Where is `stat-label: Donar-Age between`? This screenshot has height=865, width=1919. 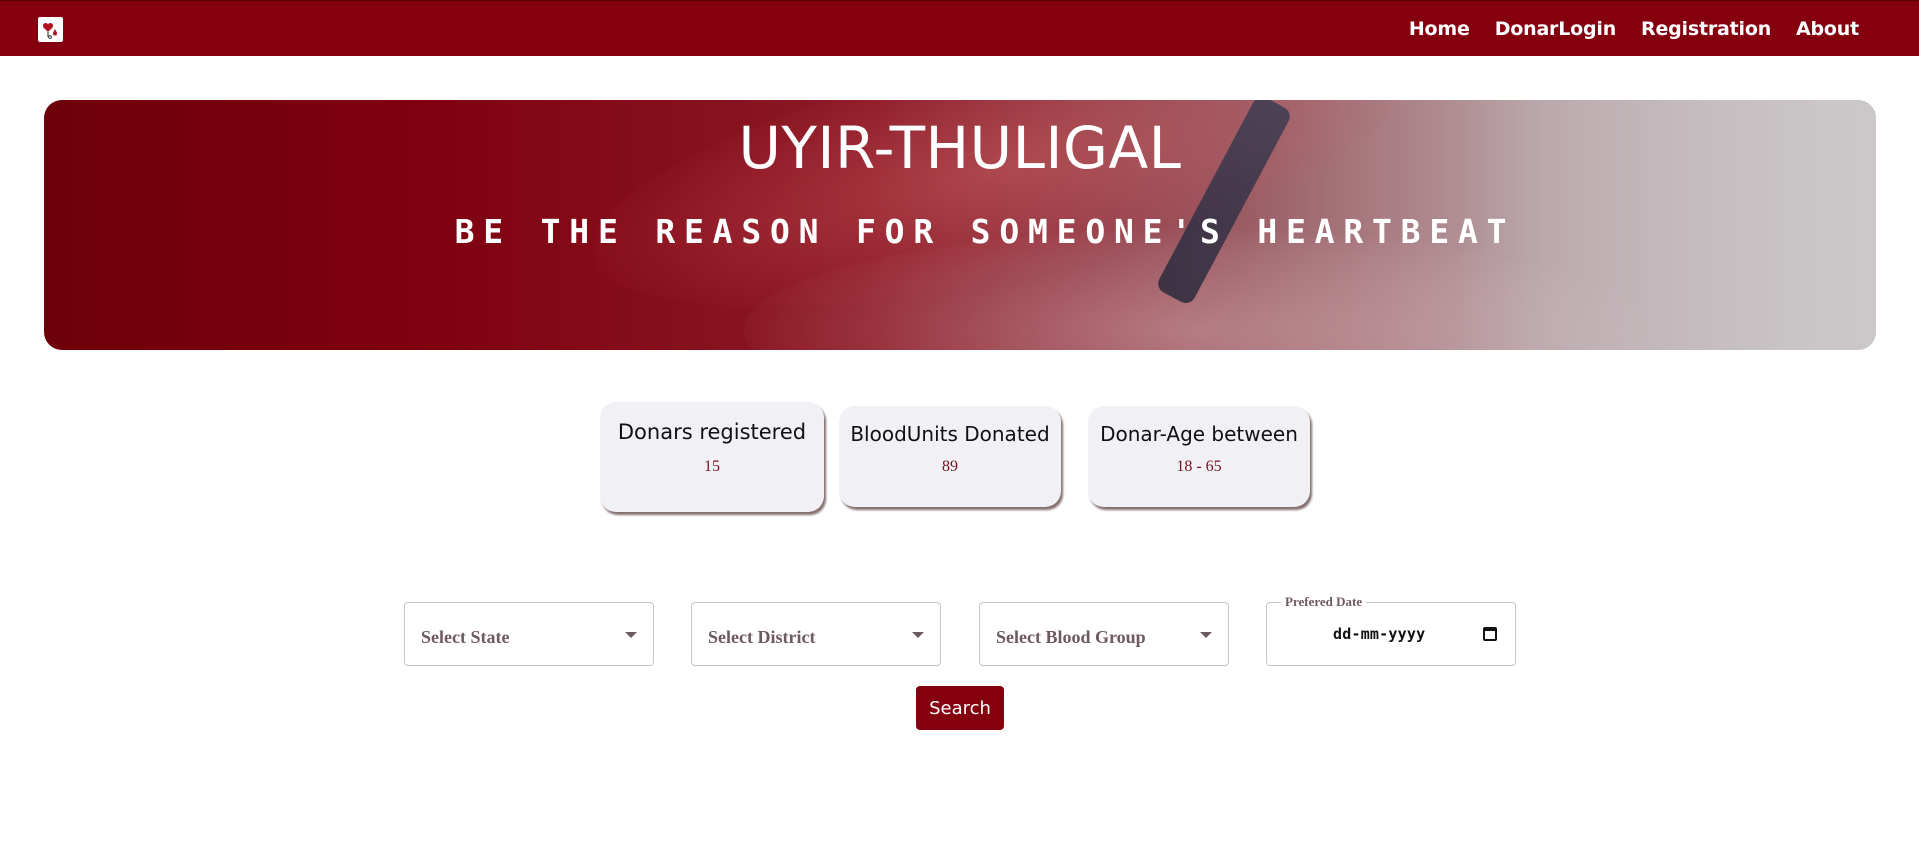
stat-label: Donar-Age between is located at coordinates (1199, 434).